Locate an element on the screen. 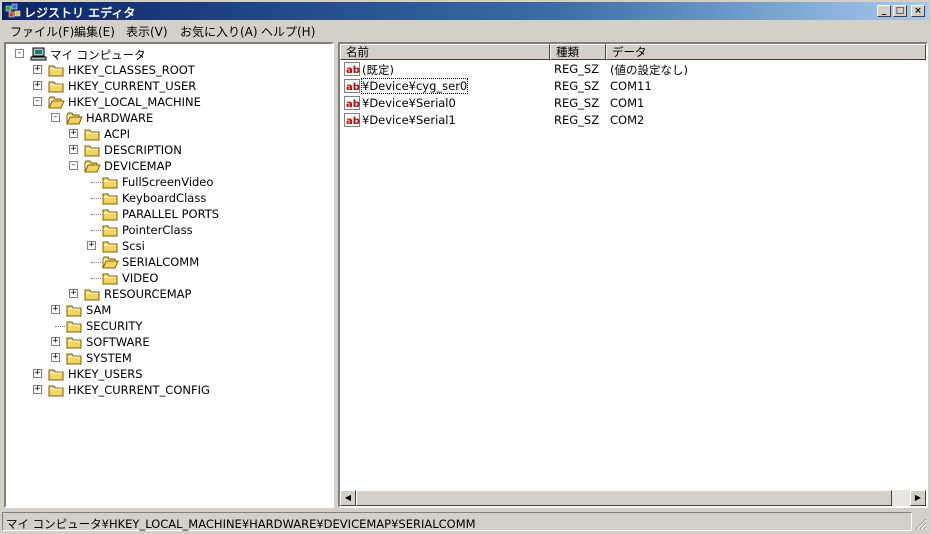 The width and height of the screenshot is (931, 534). menu-bar: ファイル(F) 編集(E) 表示(V) お気に入り(A) ヘルプ(H) is located at coordinates (465, 30).